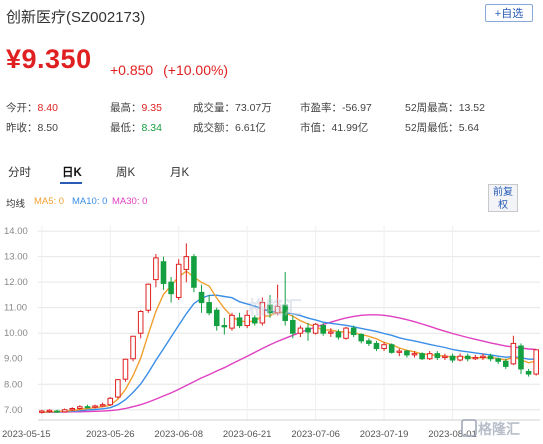  What do you see at coordinates (316, 128) in the screenshot?
I see `stat-label: 市值：` at bounding box center [316, 128].